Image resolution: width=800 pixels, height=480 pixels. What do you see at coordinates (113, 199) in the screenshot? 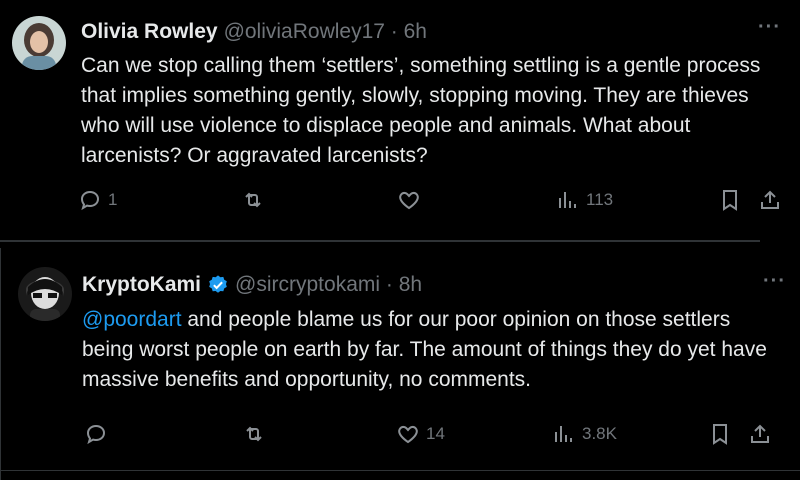
I see `reply-count: 1` at bounding box center [113, 199].